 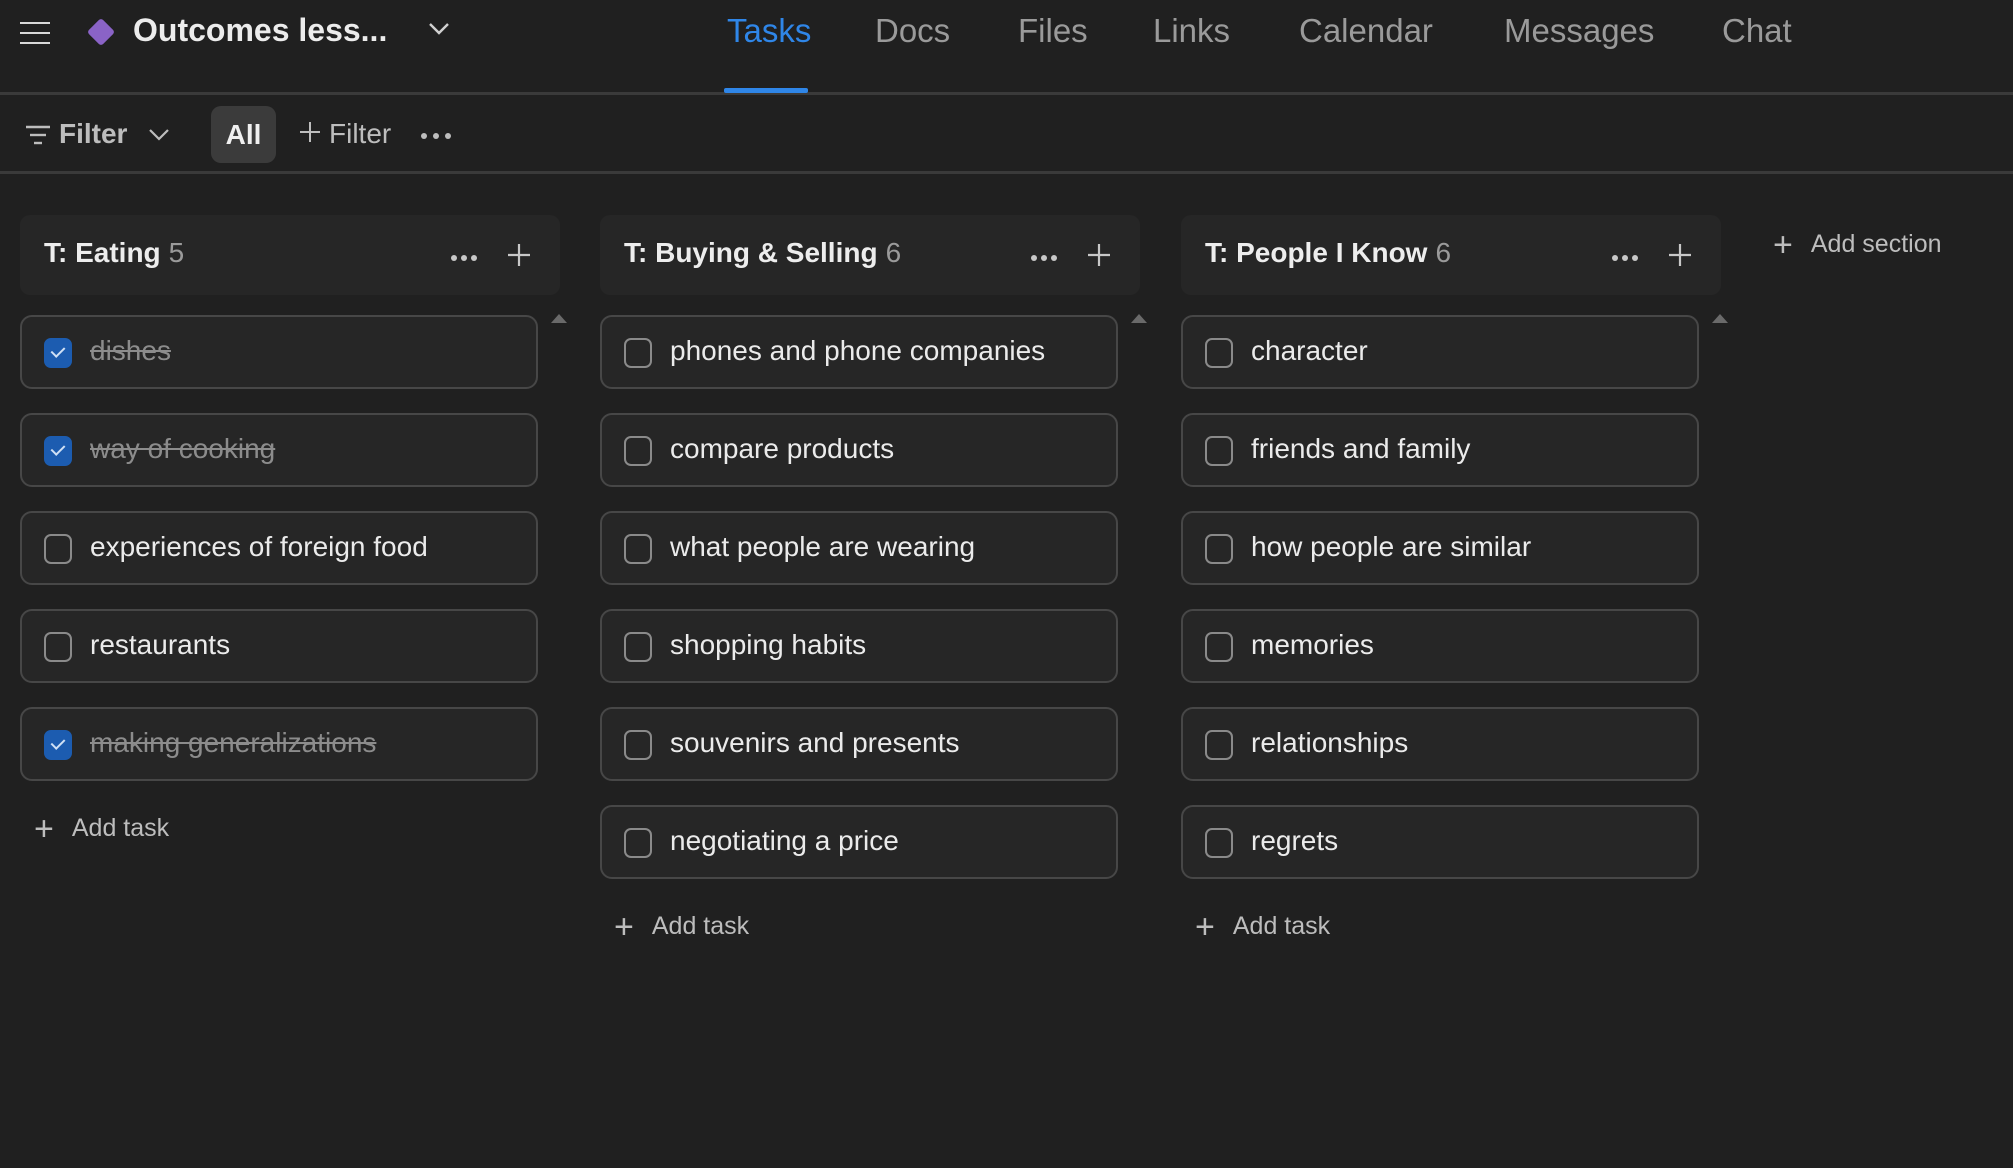 What do you see at coordinates (259, 546) in the screenshot?
I see `task-label: experiences of foreign food` at bounding box center [259, 546].